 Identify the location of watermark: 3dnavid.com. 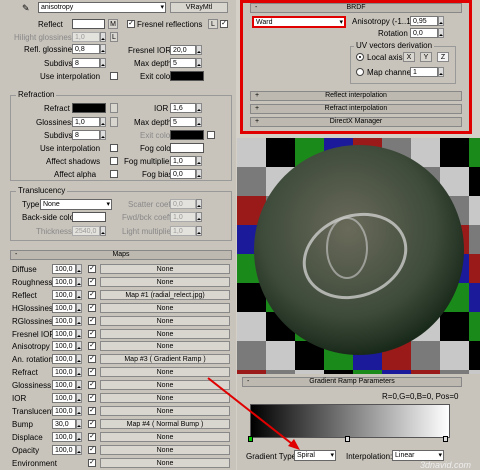
(446, 465).